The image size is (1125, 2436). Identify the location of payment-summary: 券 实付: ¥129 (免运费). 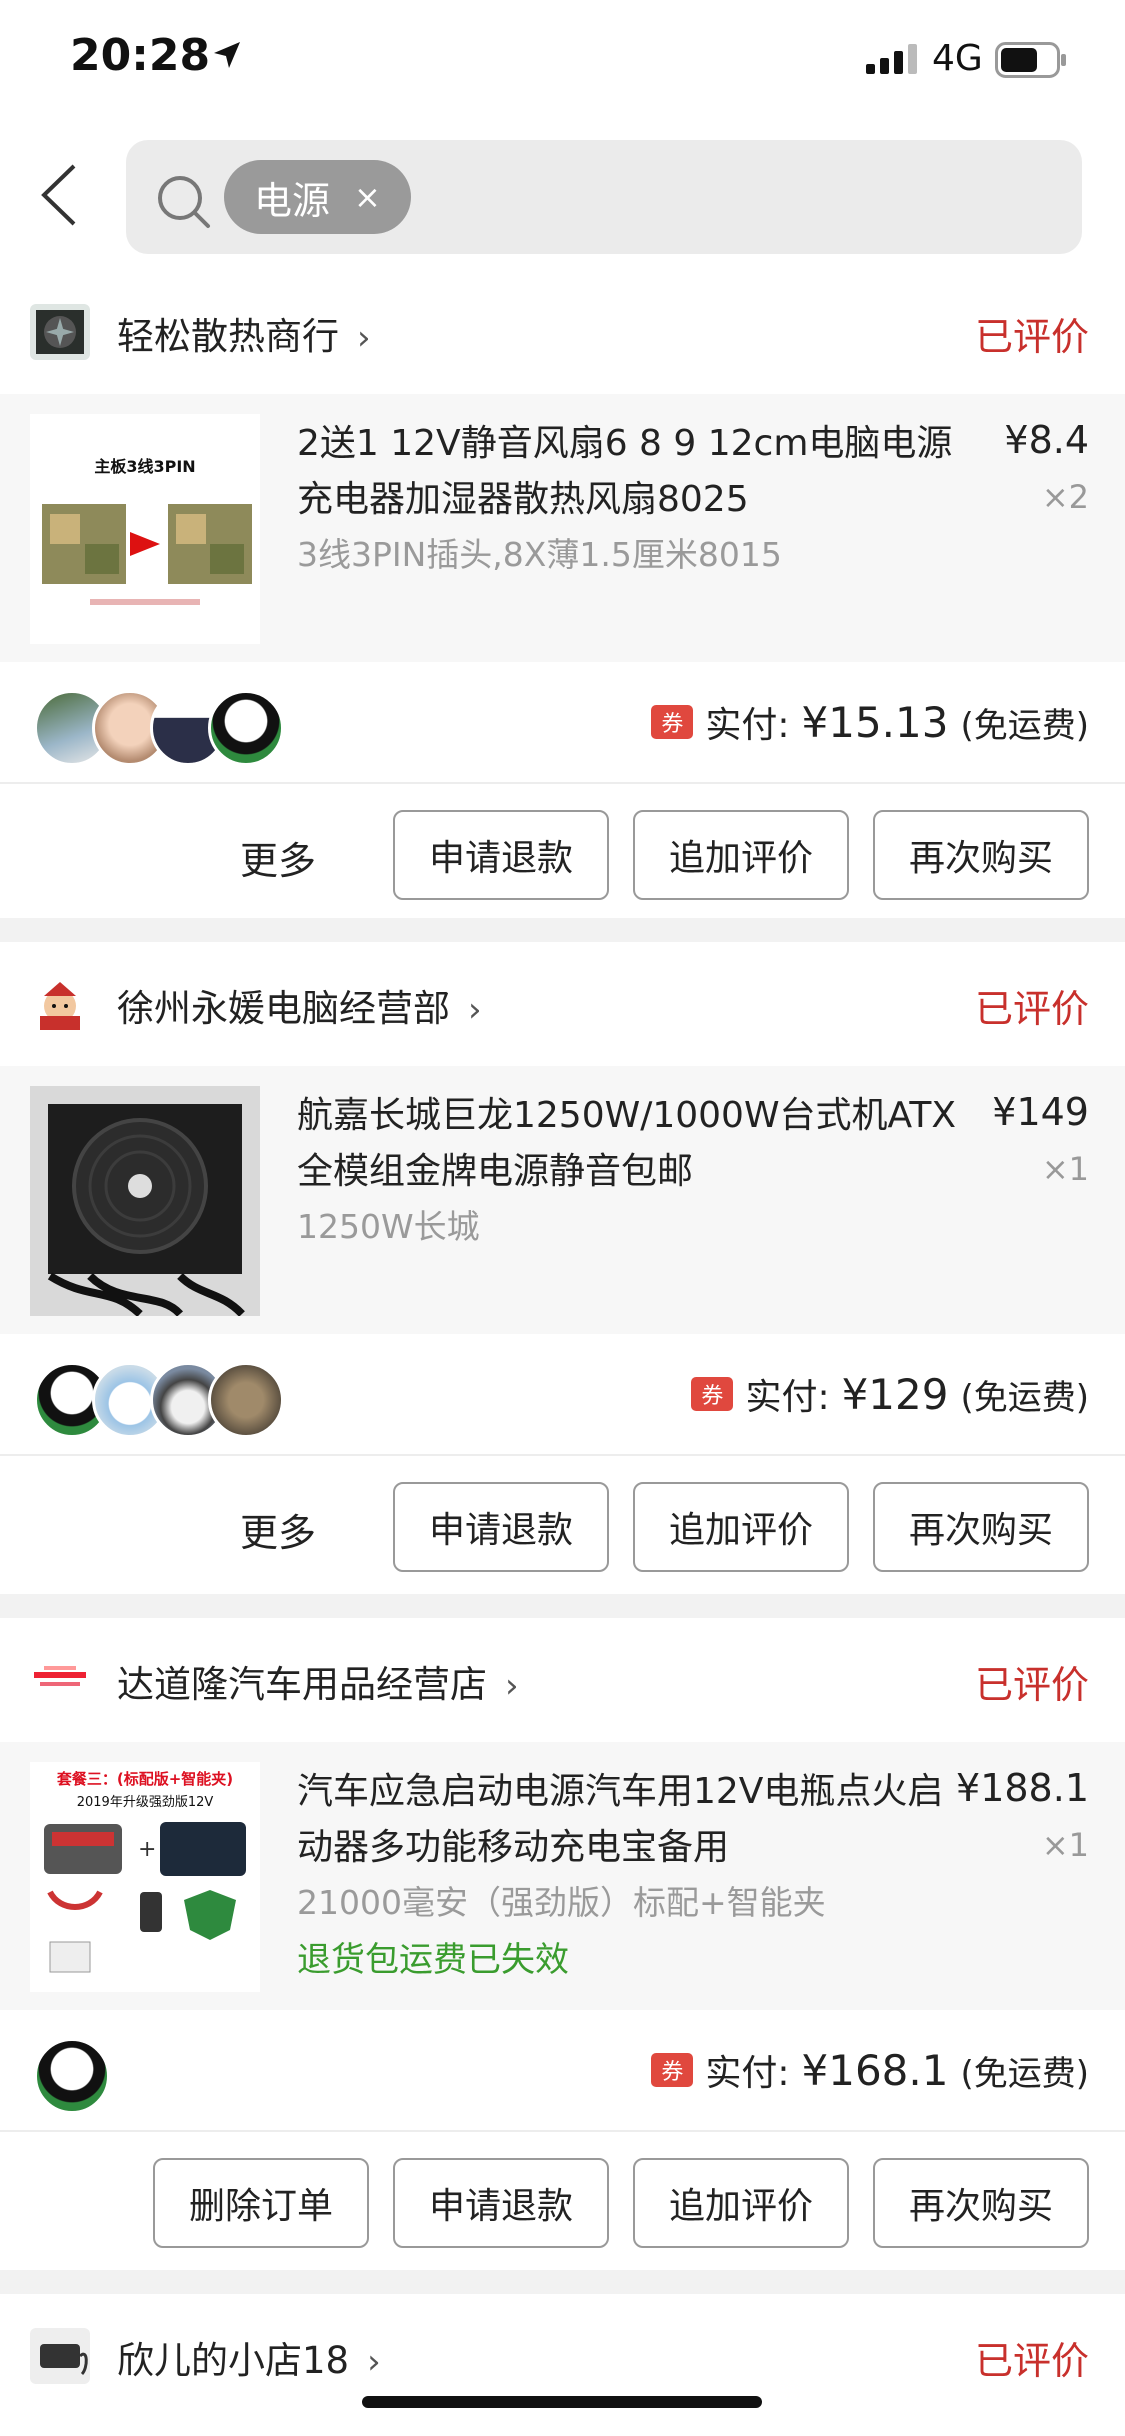
(890, 1394).